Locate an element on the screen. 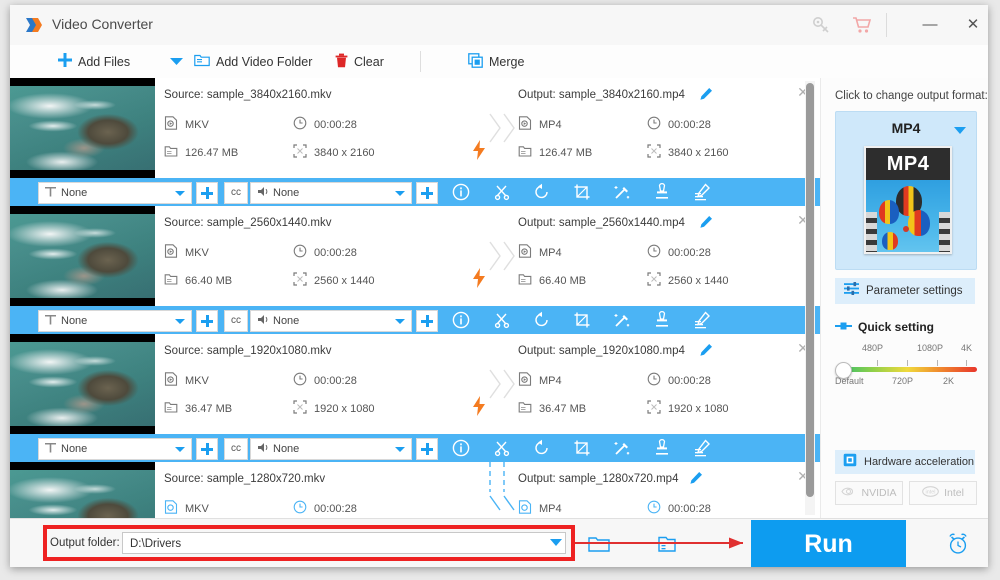  alarm-clock-icon is located at coordinates (958, 544).